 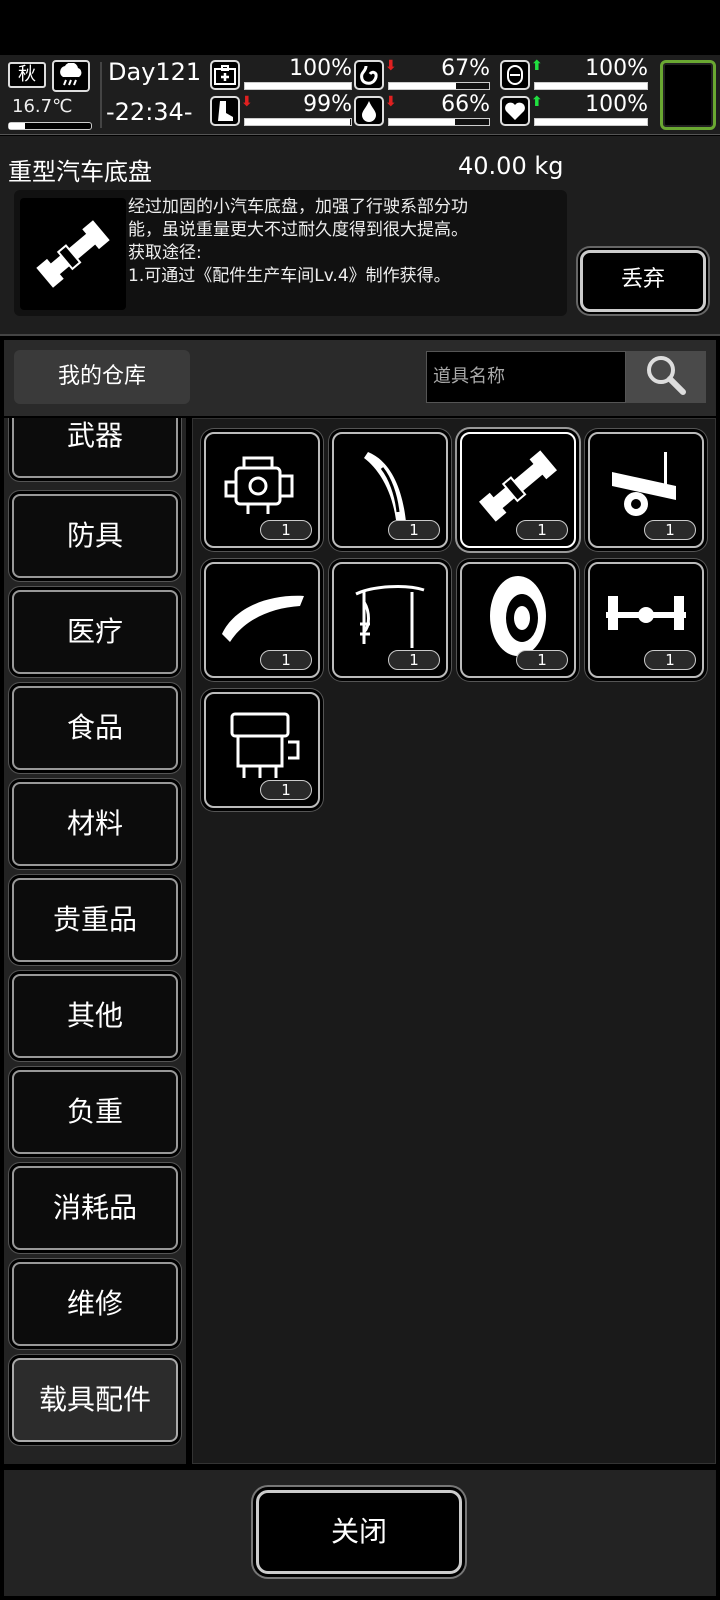 What do you see at coordinates (95, 632) in the screenshot?
I see `category-medical: 医疗` at bounding box center [95, 632].